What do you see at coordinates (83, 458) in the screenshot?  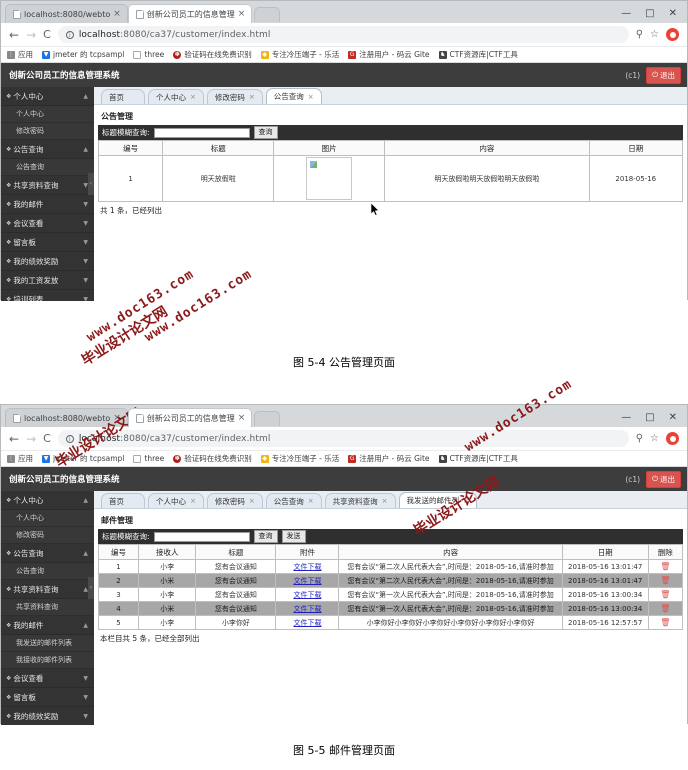 I see `bookmark-item: ▼ jmeter 的 tcpsampl` at bounding box center [83, 458].